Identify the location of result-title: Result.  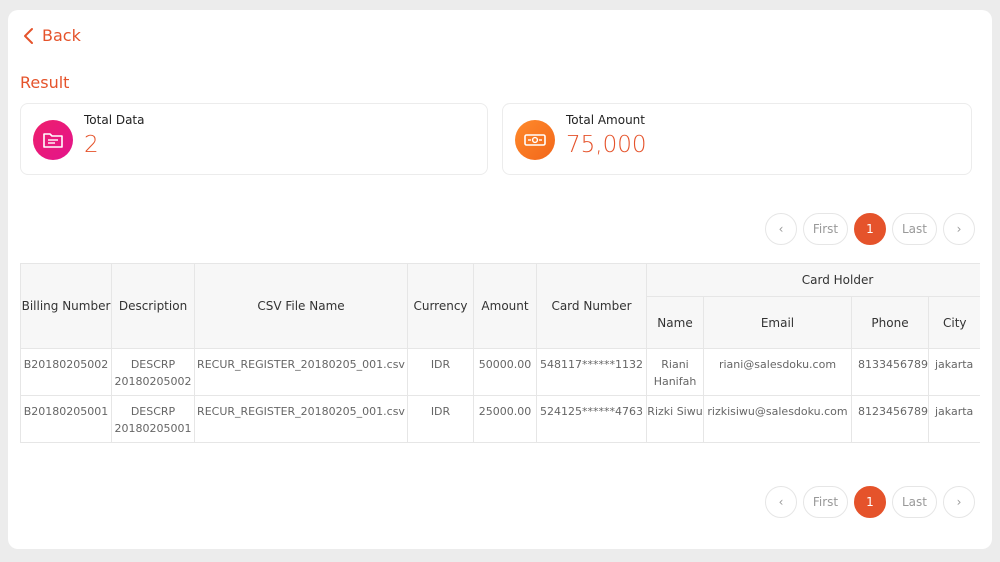
(45, 82).